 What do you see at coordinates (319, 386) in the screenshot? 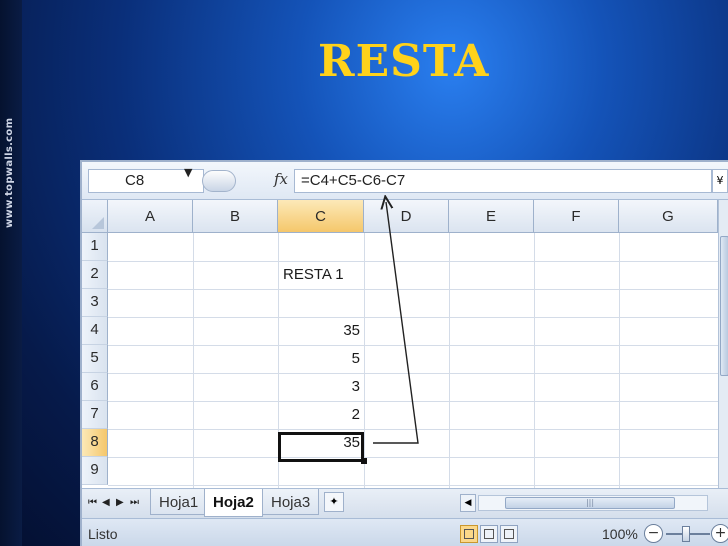
I see `cell-c6: 3` at bounding box center [319, 386].